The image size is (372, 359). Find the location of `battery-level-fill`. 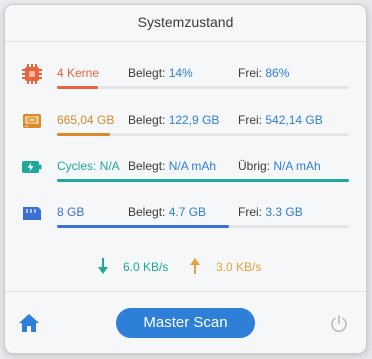

battery-level-fill is located at coordinates (203, 180).